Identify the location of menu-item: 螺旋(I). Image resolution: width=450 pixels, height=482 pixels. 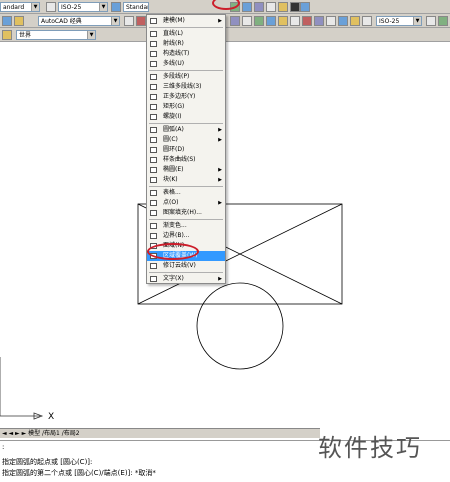
(186, 117).